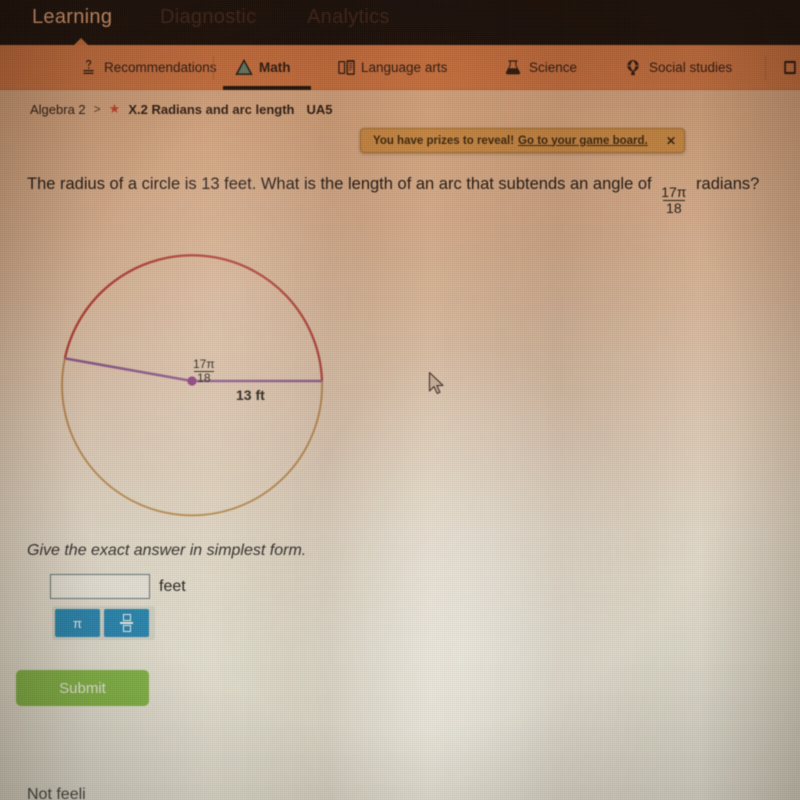  I want to click on breadcrumb-chevron-icon: >, so click(97, 109).